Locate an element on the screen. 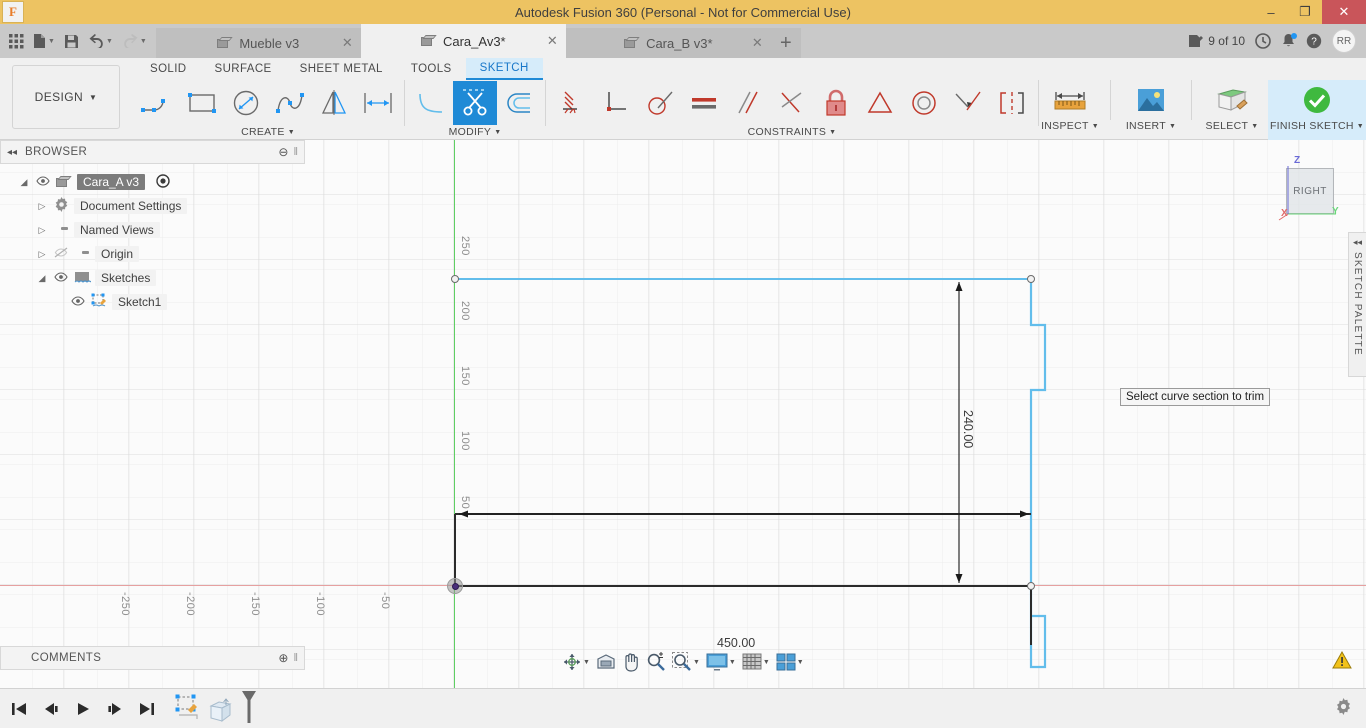  sketch-point-top-right is located at coordinates (1031, 279).